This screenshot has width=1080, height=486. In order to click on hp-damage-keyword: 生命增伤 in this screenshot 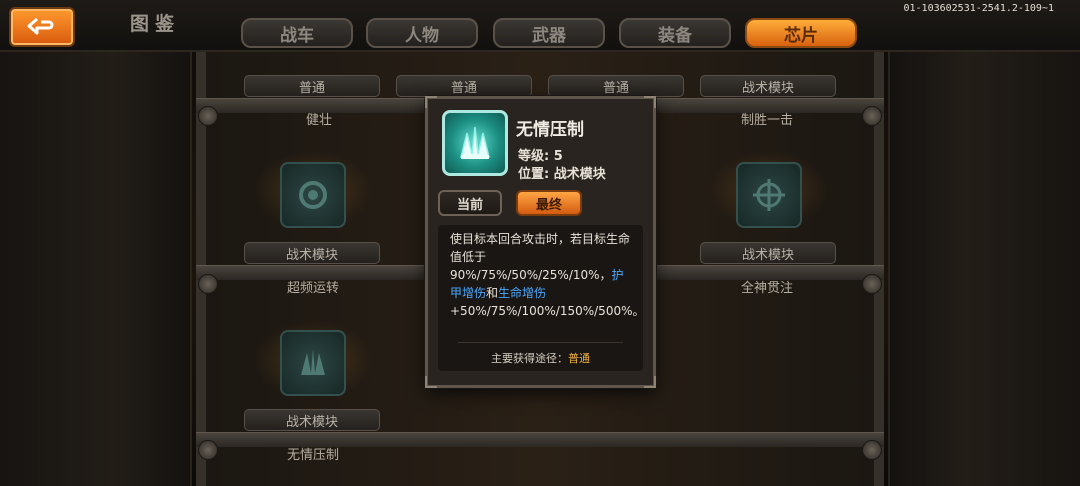, I will do `click(522, 293)`.